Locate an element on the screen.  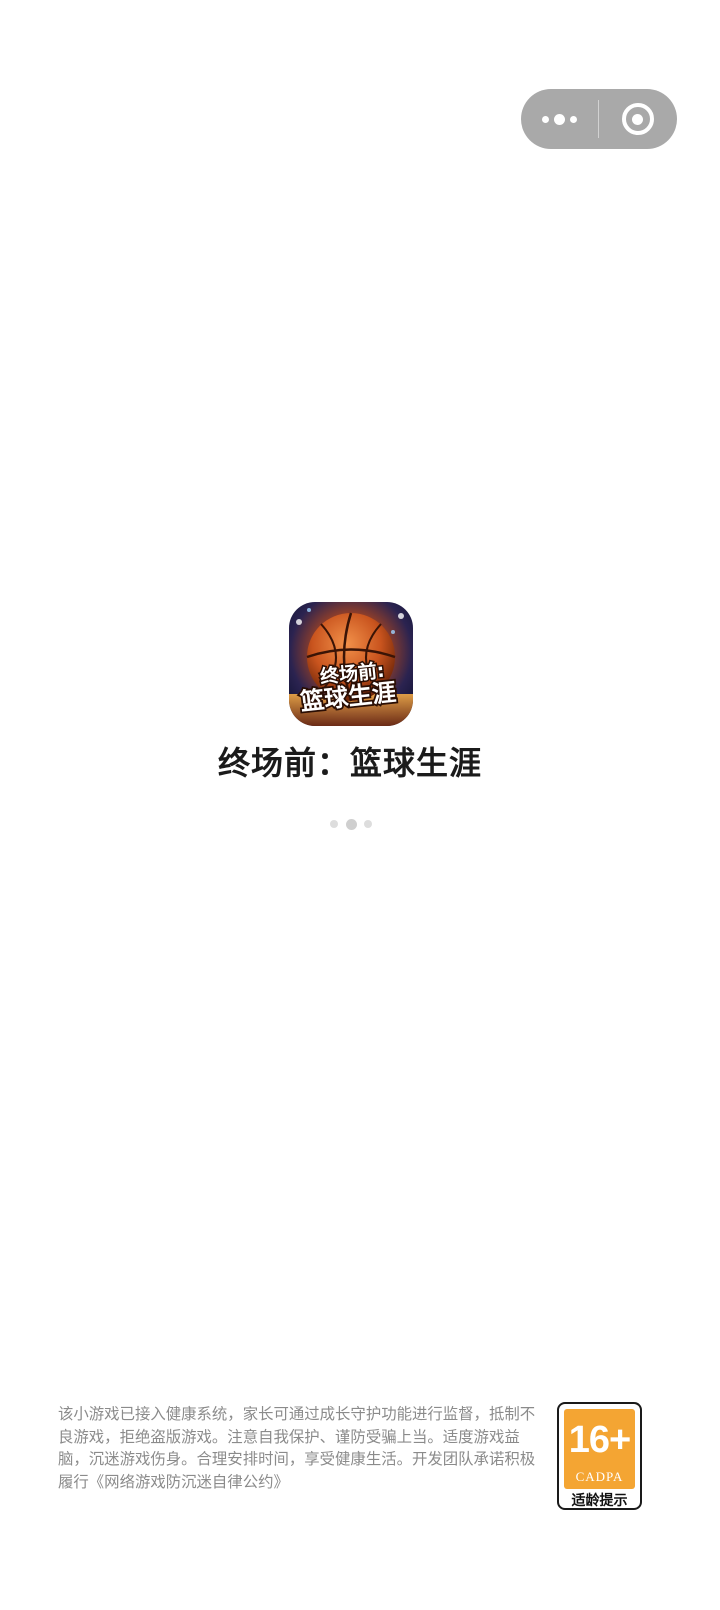
target-circle-icon is located at coordinates (637, 119).